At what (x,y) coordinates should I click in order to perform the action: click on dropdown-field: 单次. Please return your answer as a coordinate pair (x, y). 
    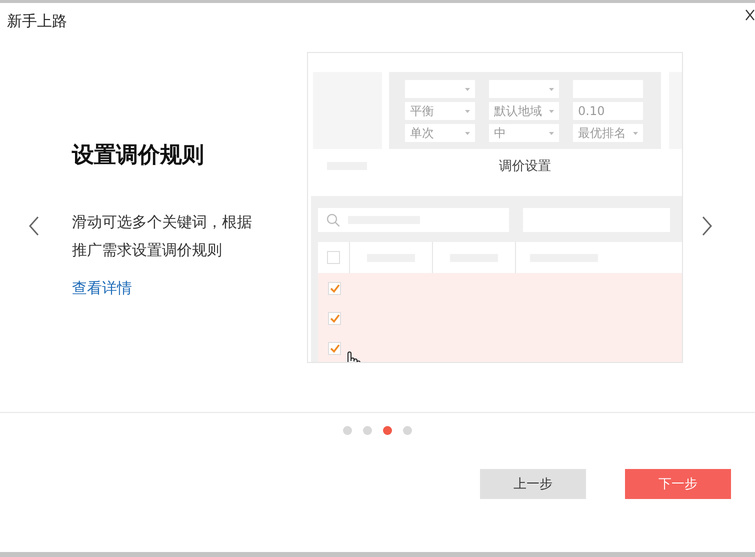
    Looking at the image, I should click on (440, 133).